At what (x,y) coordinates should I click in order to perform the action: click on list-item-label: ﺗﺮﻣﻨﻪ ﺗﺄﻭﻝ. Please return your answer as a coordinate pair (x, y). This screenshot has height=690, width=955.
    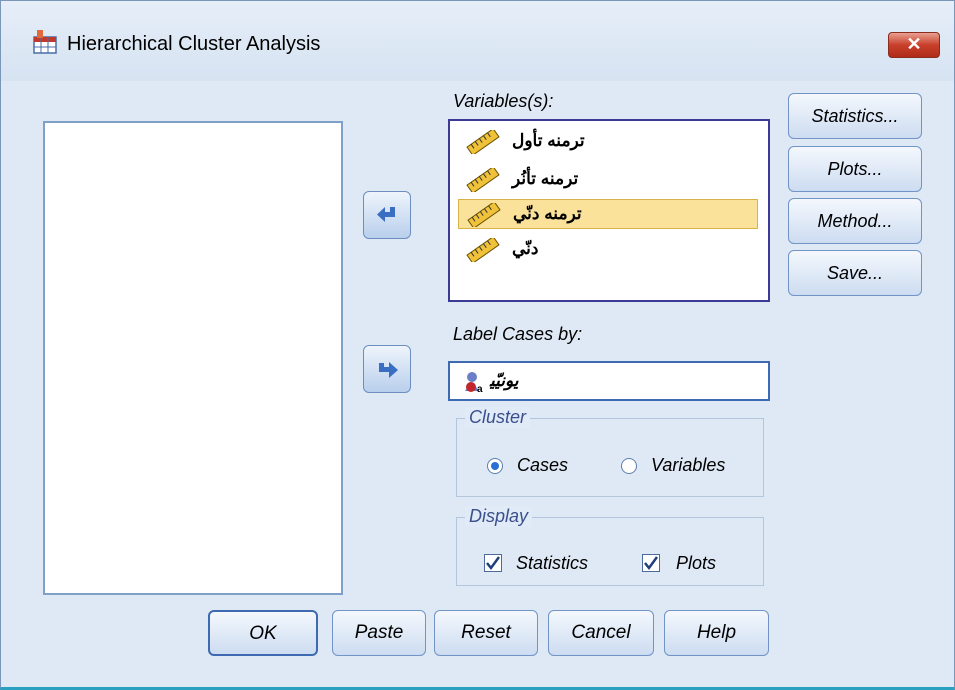
    Looking at the image, I should click on (548, 140).